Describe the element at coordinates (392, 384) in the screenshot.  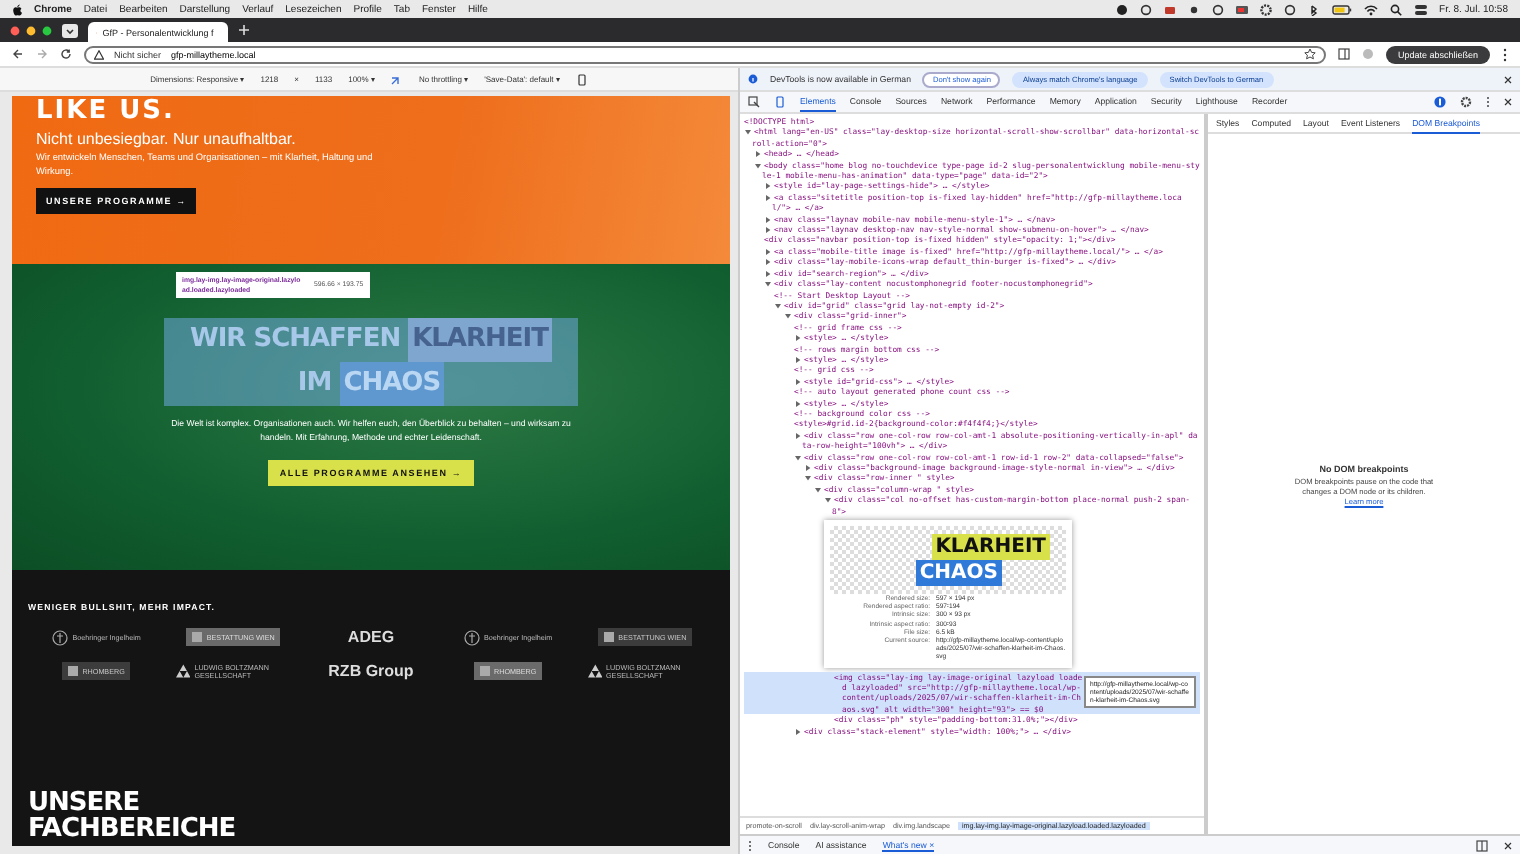
I see `highlighted-word: CHAOS` at that location.